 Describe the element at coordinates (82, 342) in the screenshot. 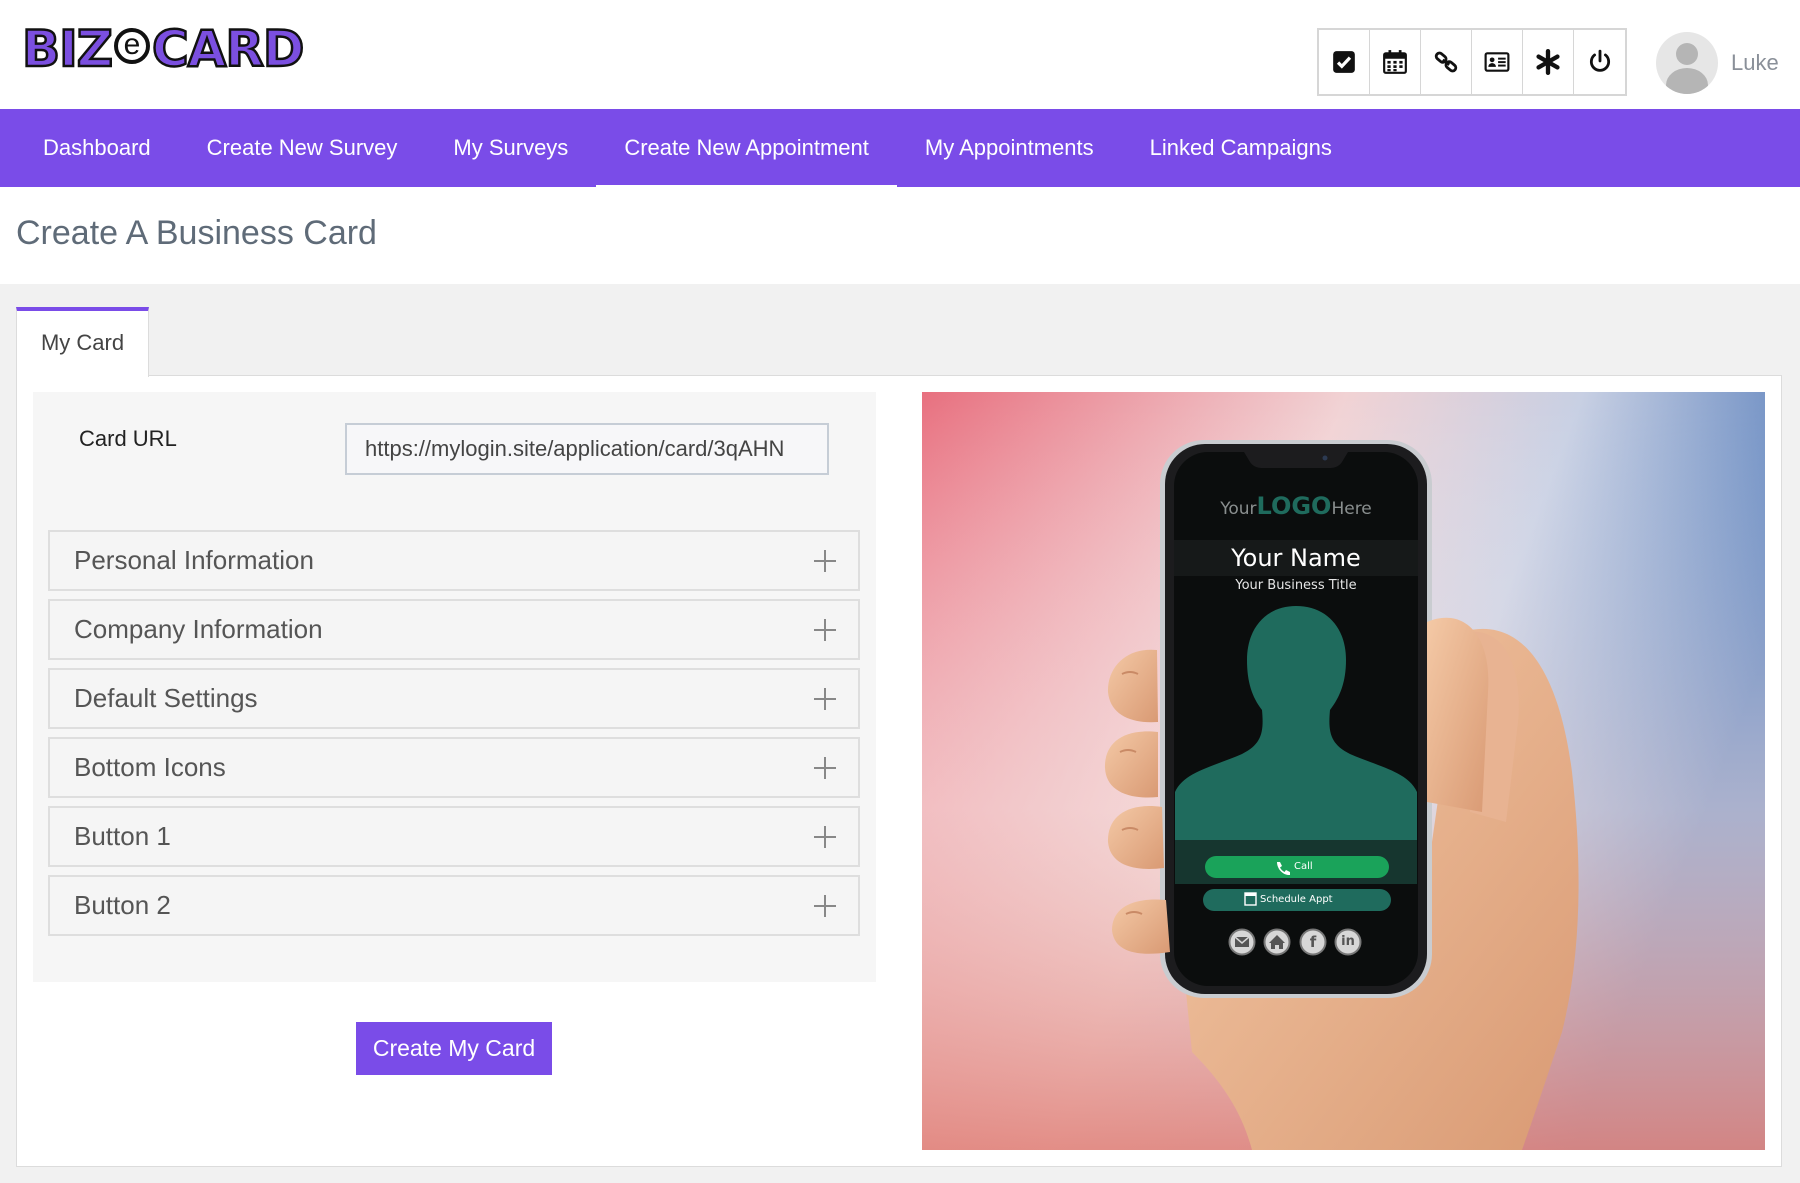

I see `tab-my-card: My Card` at that location.